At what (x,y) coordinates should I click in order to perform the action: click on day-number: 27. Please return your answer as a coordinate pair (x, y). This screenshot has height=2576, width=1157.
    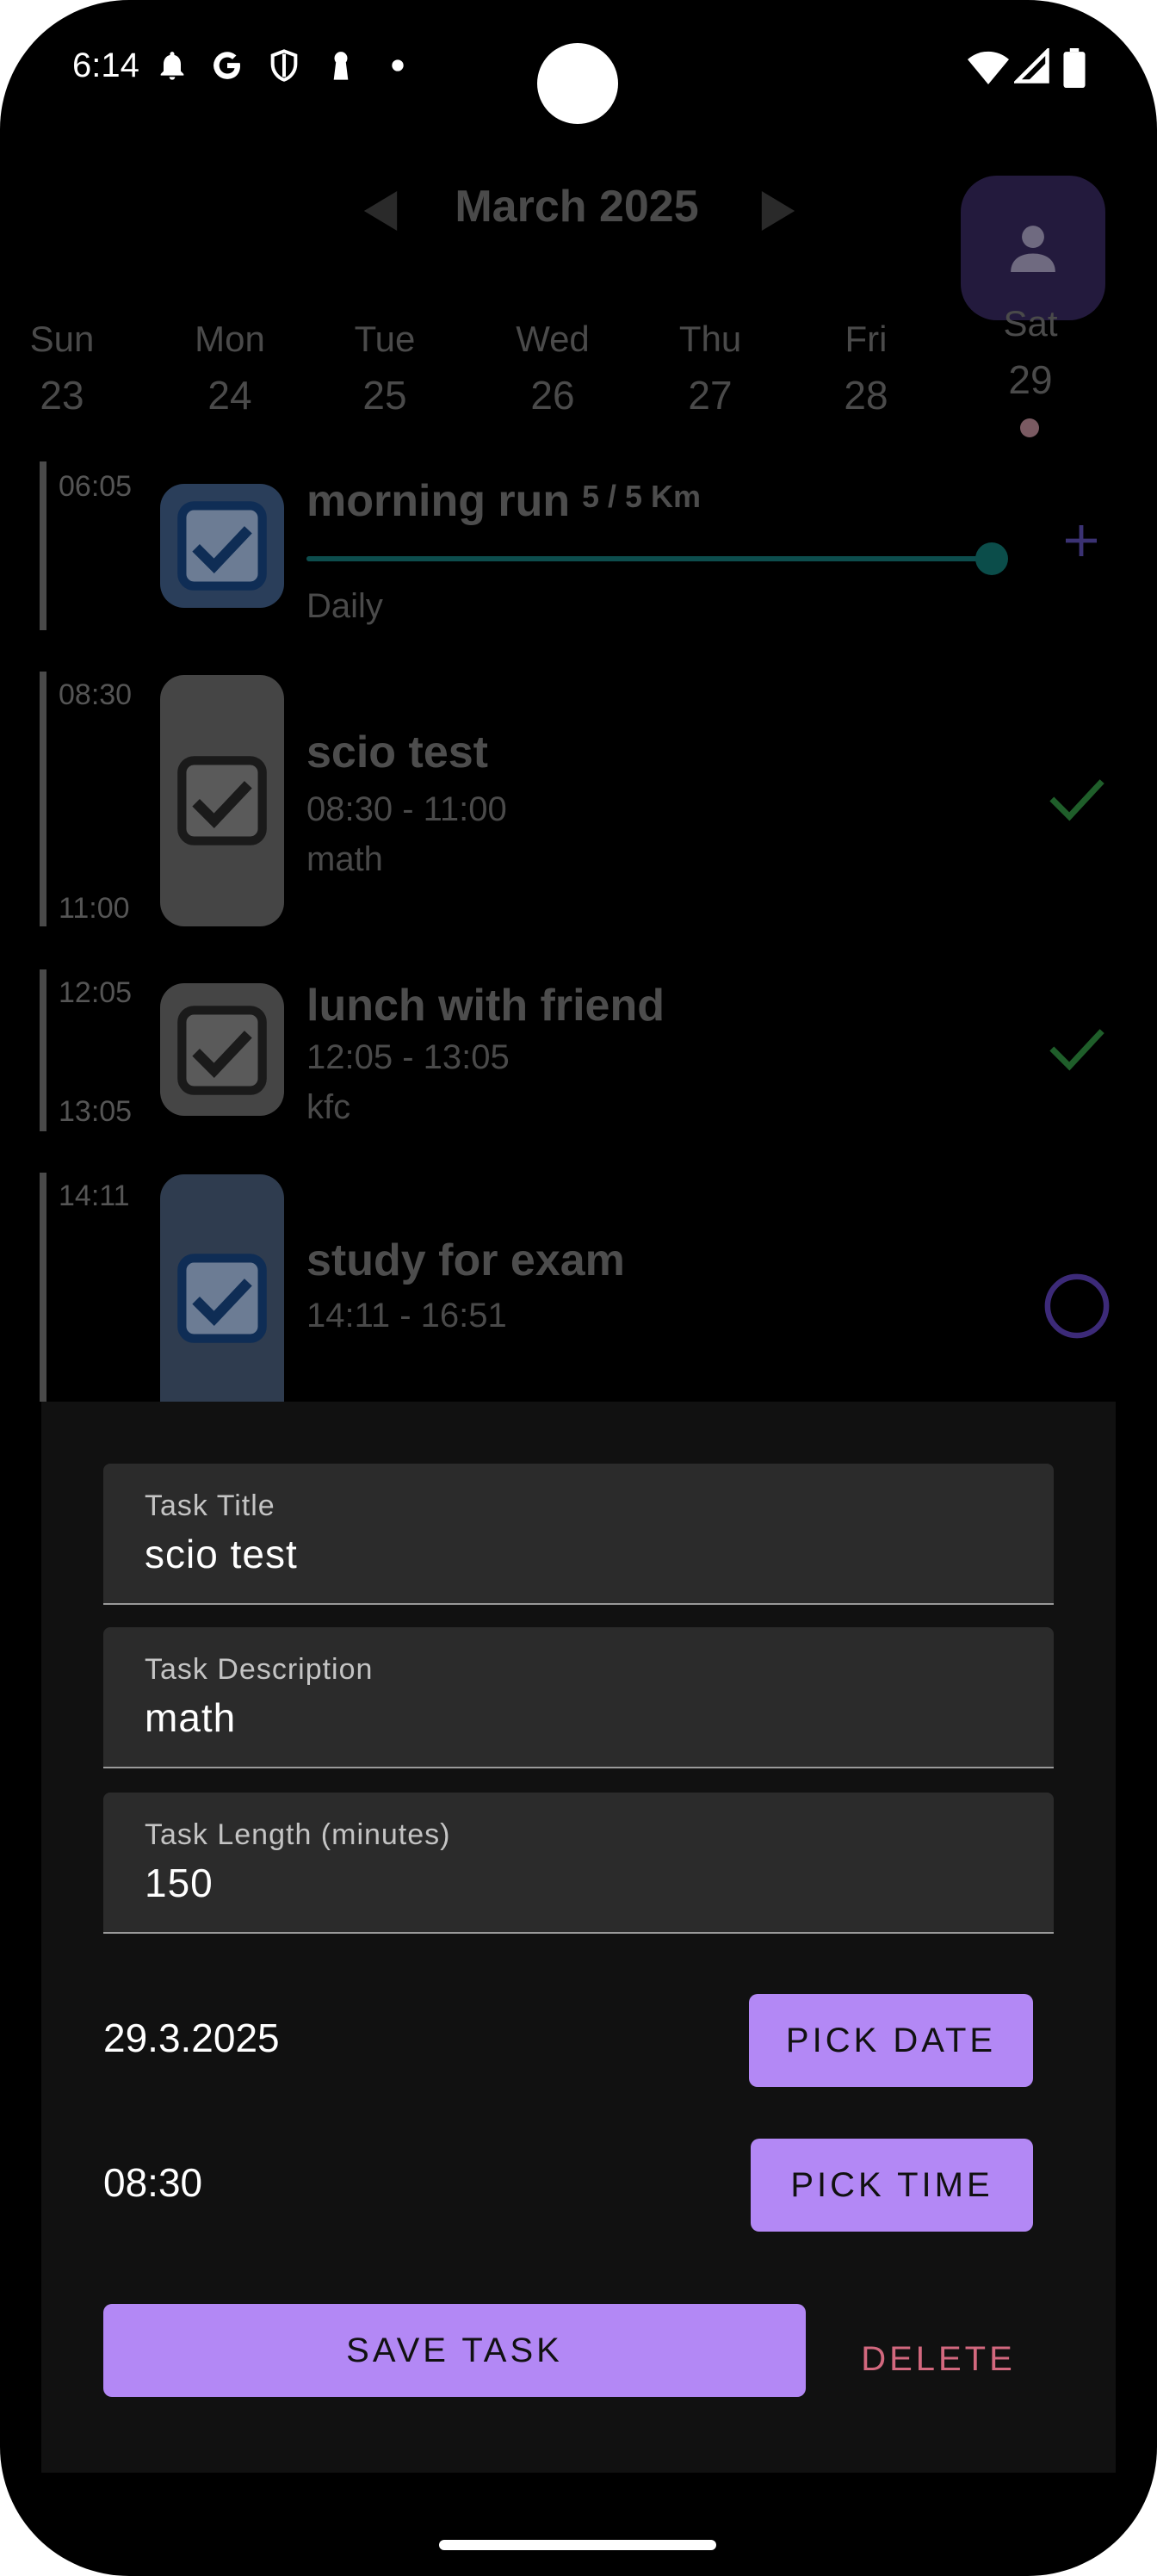
    Looking at the image, I should click on (711, 395).